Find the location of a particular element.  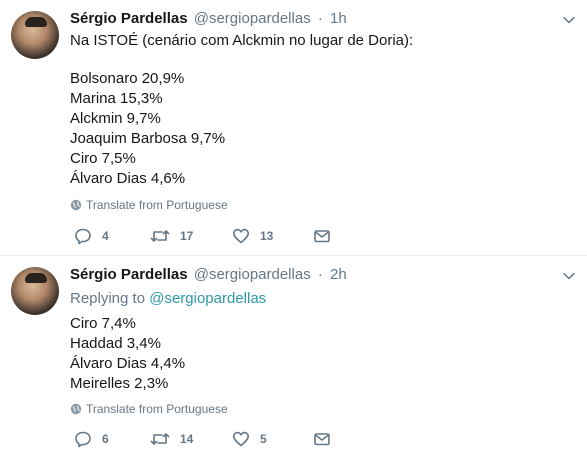

tweet-text-line: Ciro 7,4% is located at coordinates (103, 323).